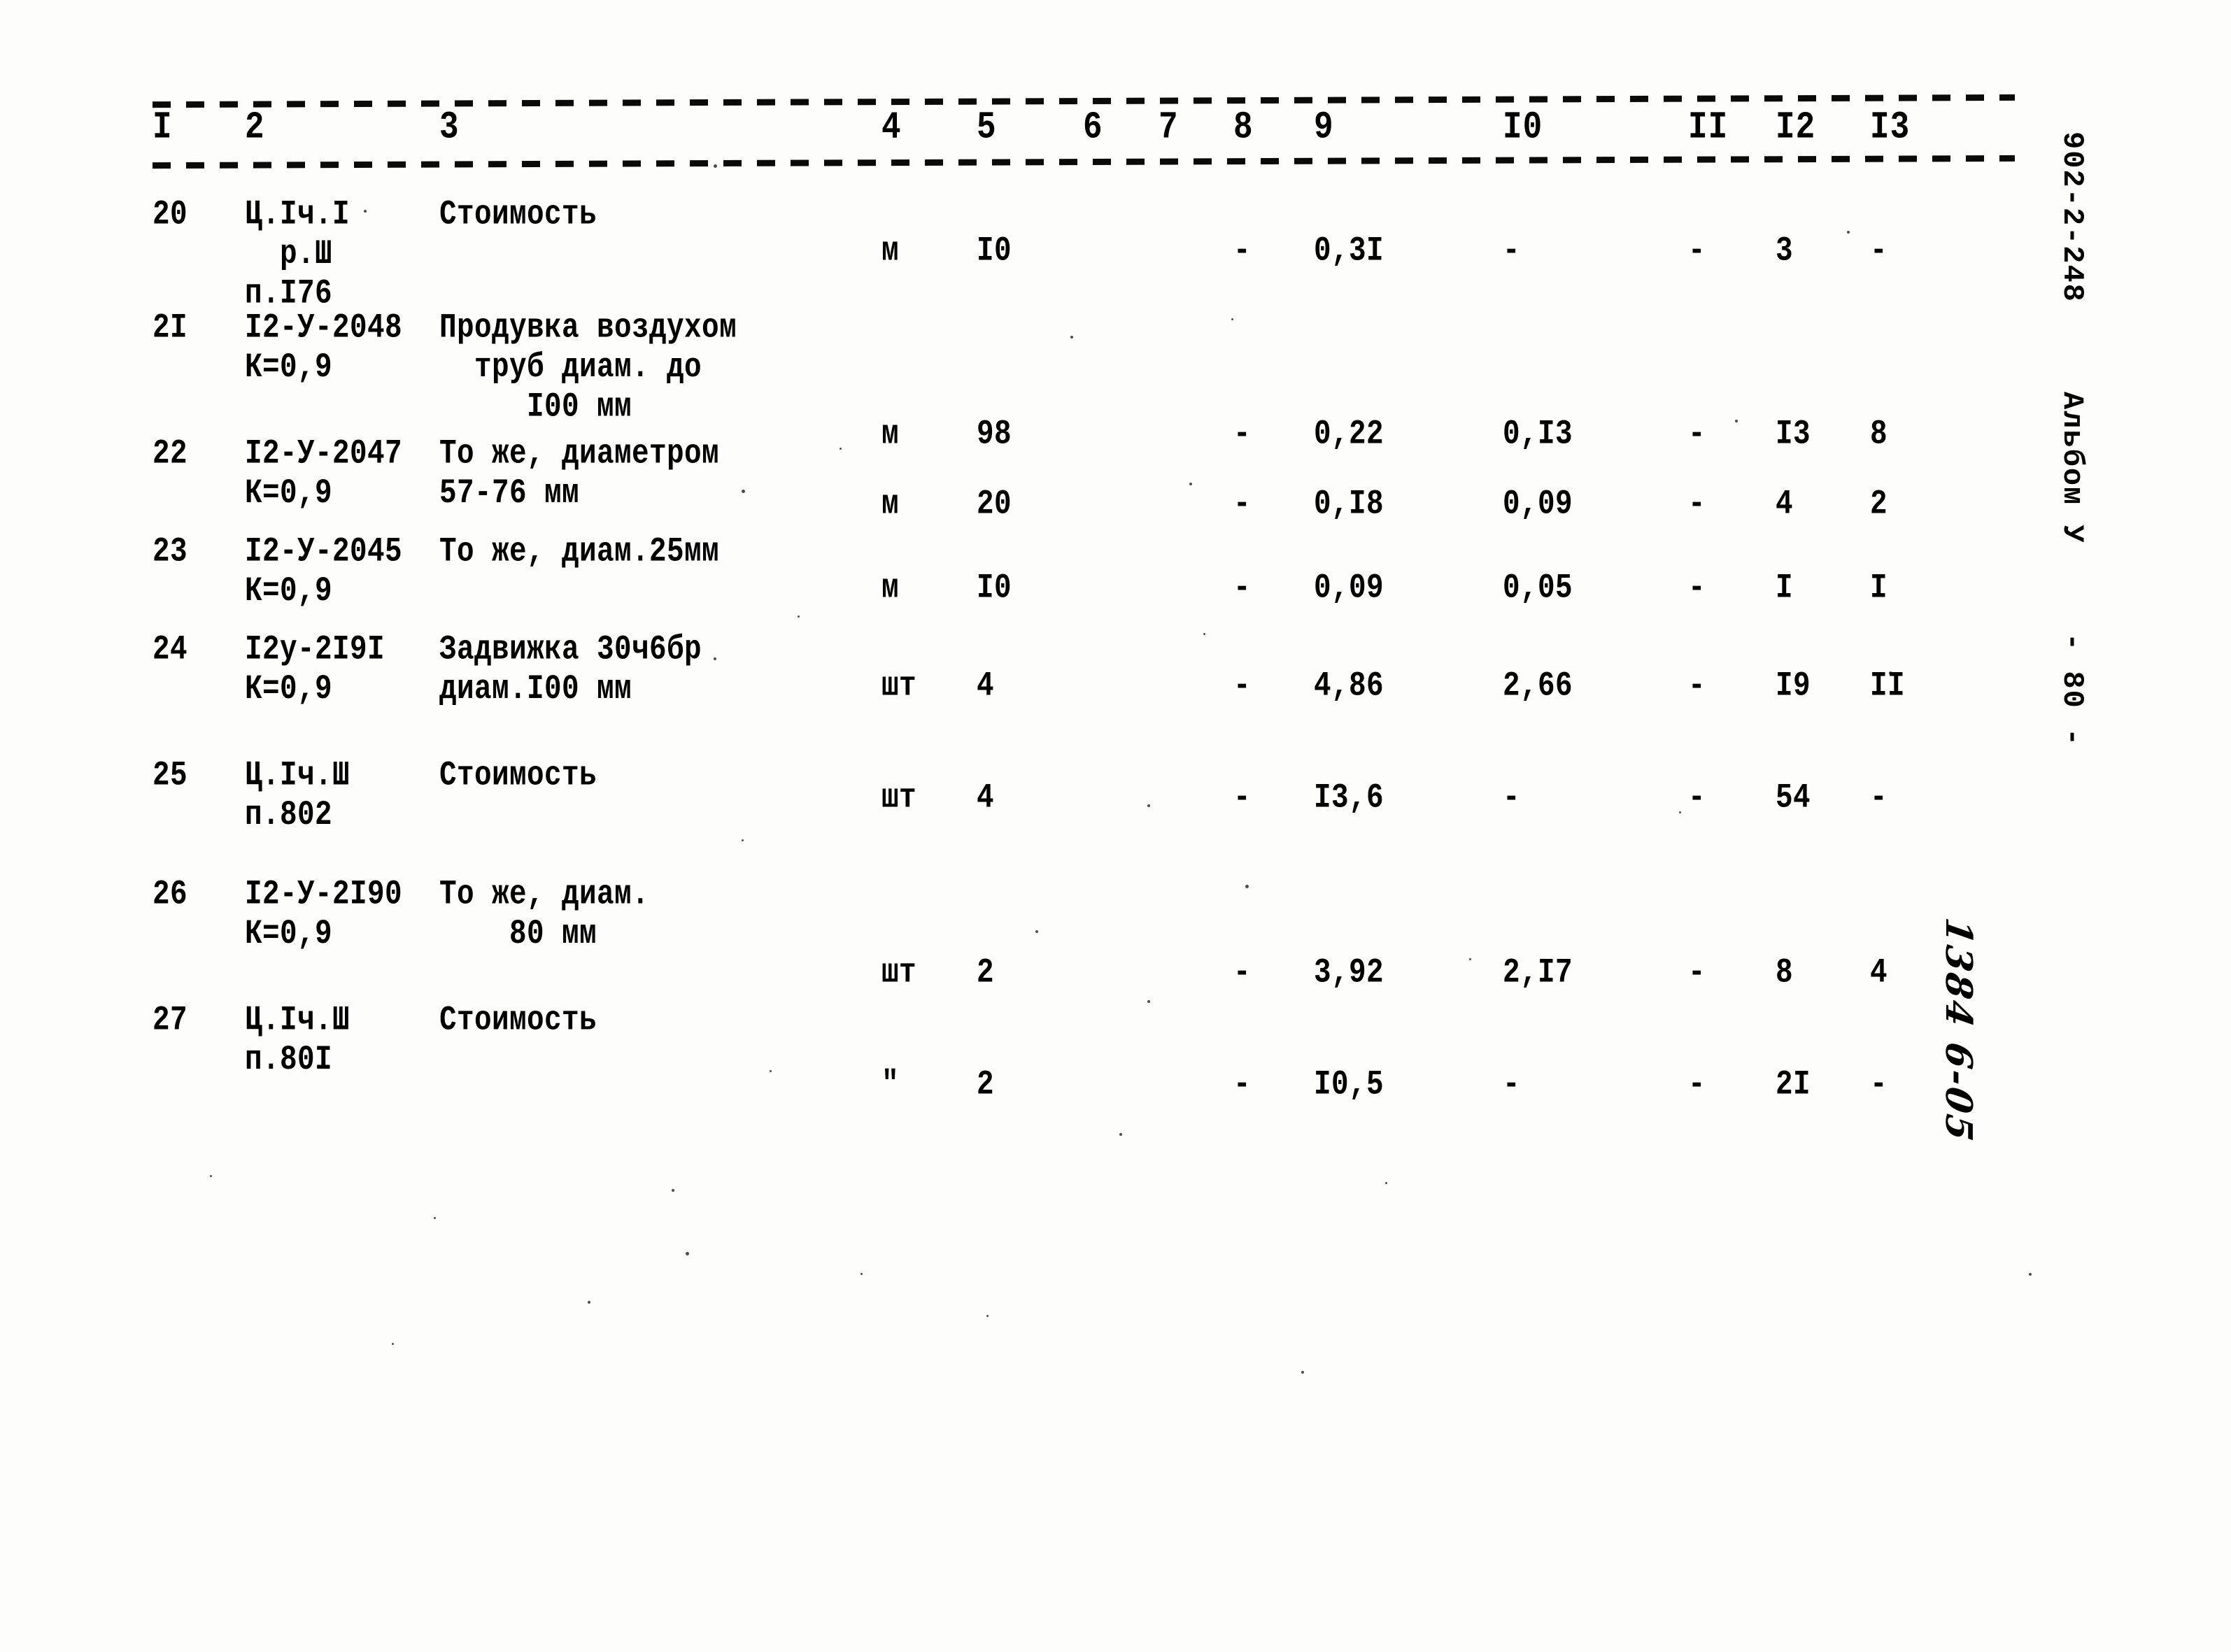  Describe the element at coordinates (570, 670) in the screenshot. I see `row-description: Задвижка 30ч6бр диам.I00 мм` at that location.